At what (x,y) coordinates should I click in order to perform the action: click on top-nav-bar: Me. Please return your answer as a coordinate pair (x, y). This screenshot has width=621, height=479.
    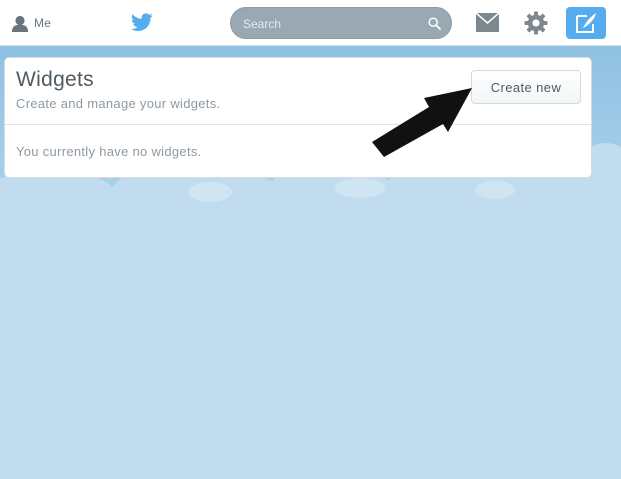
    Looking at the image, I should click on (310, 23).